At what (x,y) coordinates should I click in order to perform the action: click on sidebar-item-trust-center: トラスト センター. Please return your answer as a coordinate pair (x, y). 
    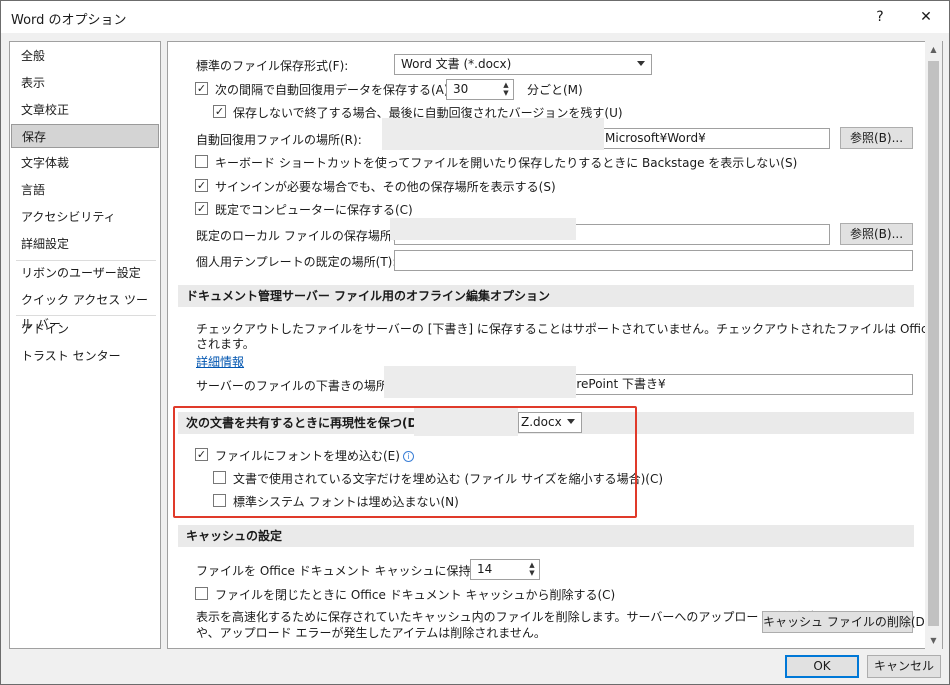
    Looking at the image, I should click on (85, 356).